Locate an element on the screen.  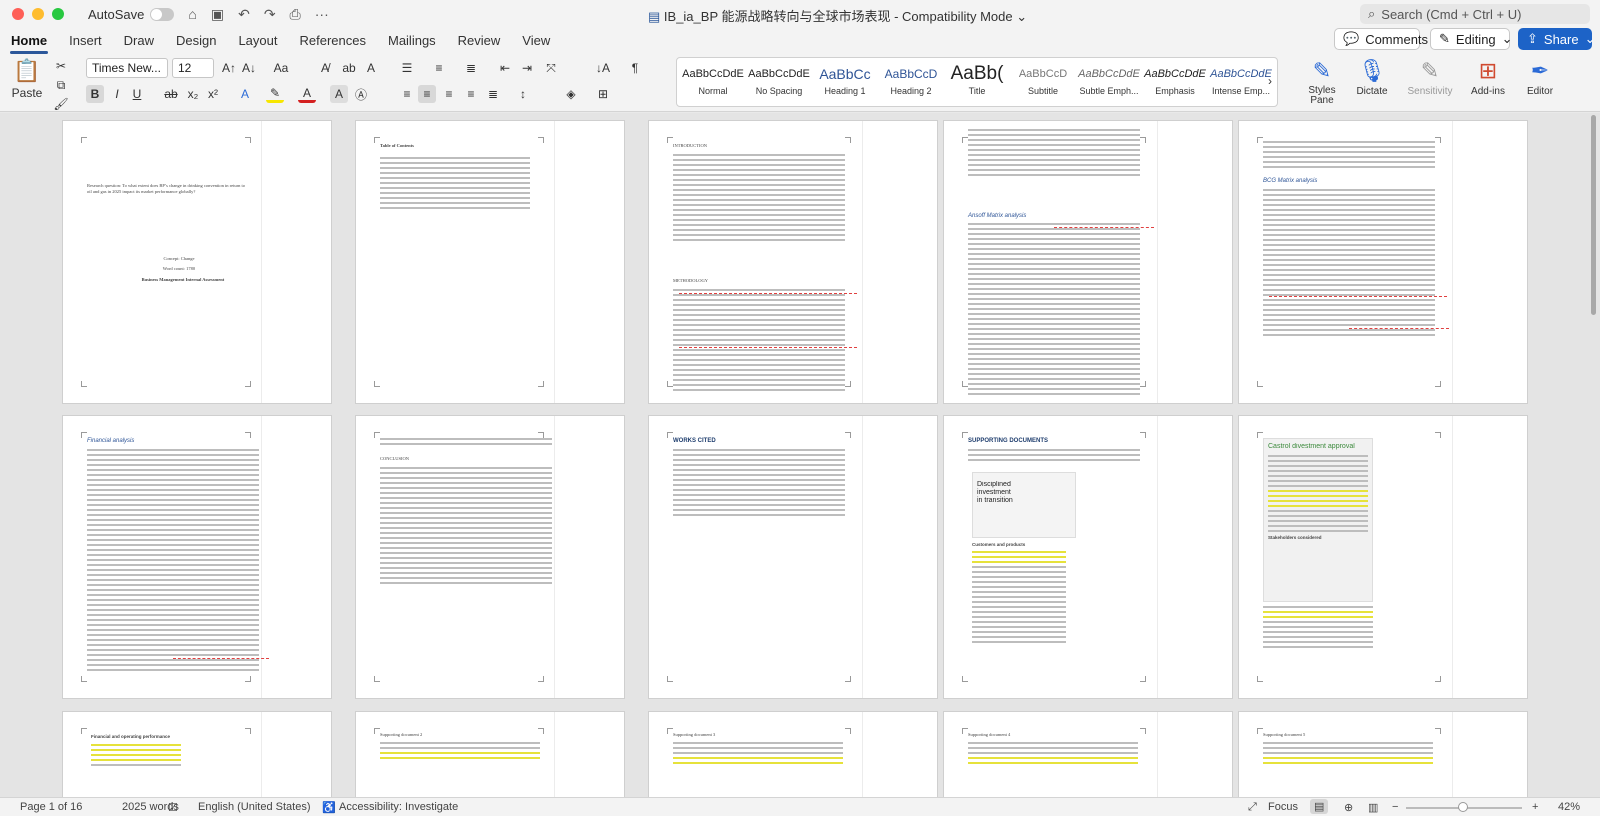
multilevel-list-icon: ≣ is located at coordinates (471, 68).